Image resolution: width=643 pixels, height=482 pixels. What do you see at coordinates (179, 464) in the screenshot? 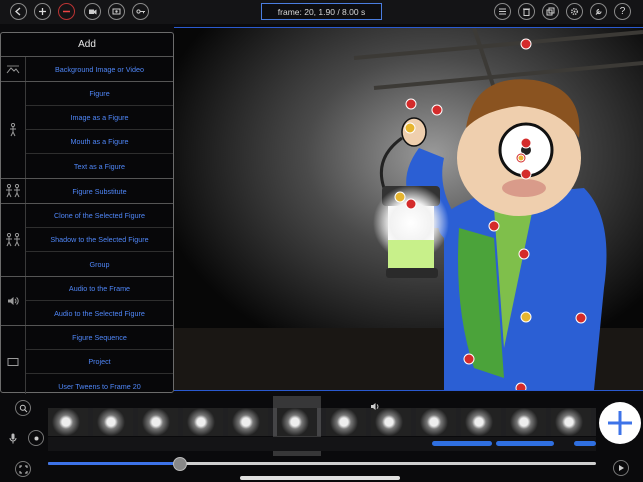
I see `timeline-slider-knob` at bounding box center [179, 464].